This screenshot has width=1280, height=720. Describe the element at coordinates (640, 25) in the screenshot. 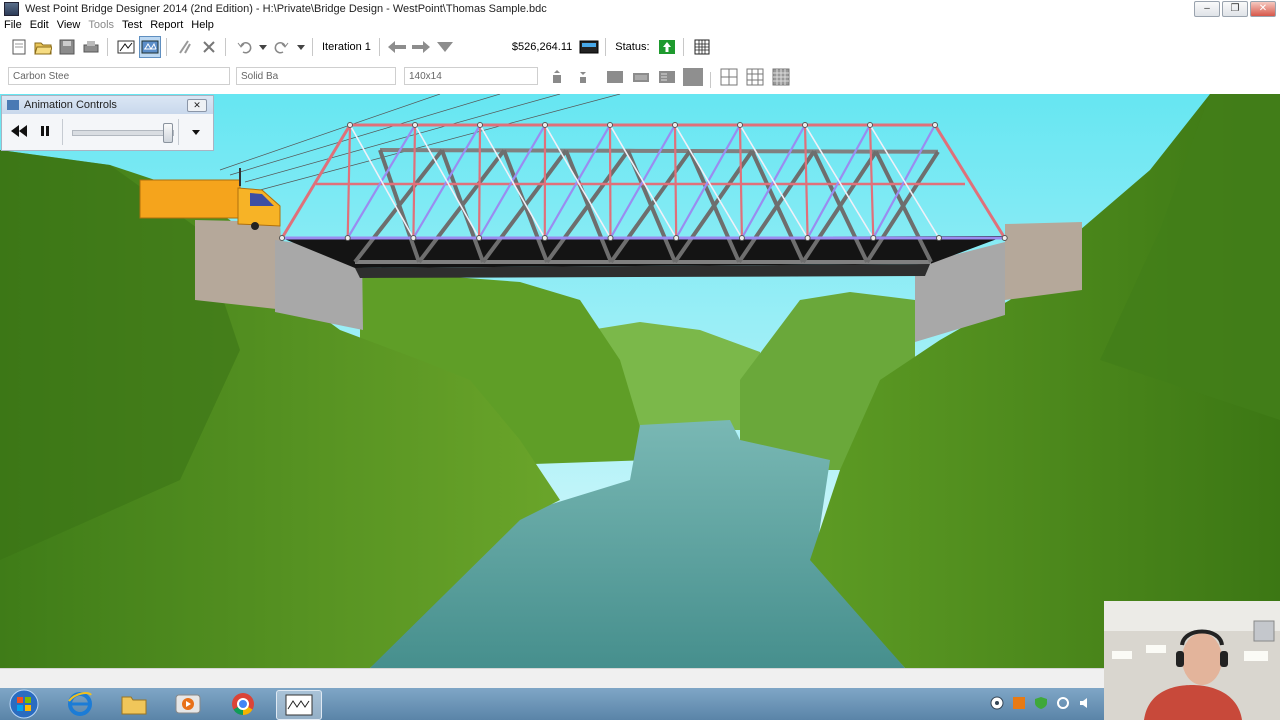

I see `menu-bar: File Edit View Tools Test Report Help` at that location.